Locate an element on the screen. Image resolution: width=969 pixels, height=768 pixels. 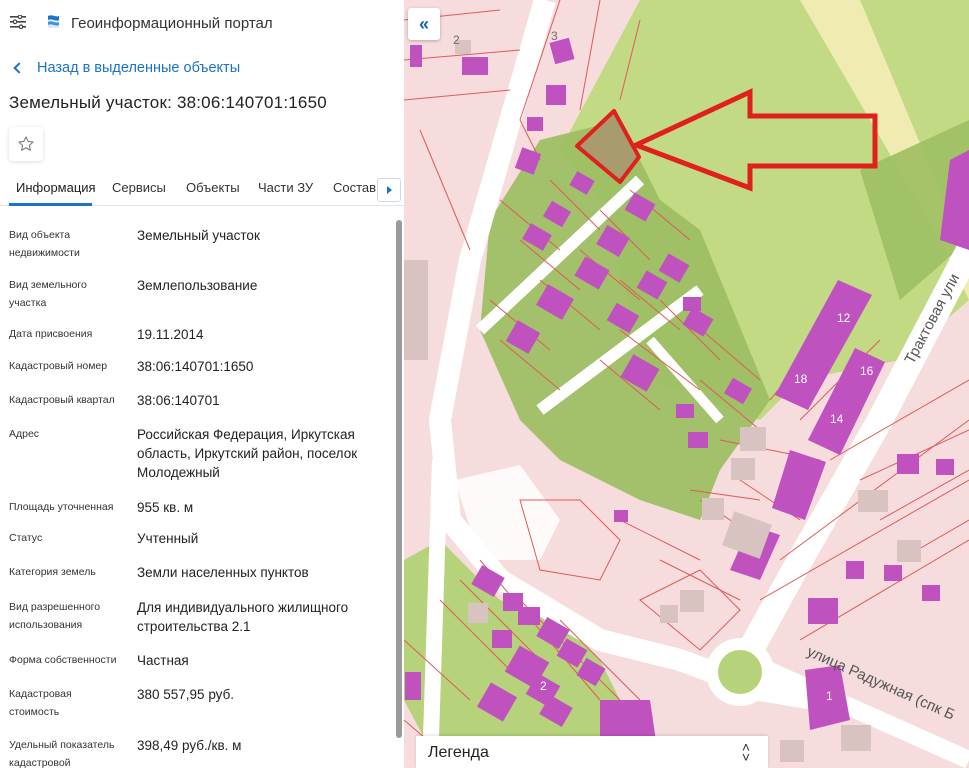
info-value: Частная is located at coordinates (163, 660).